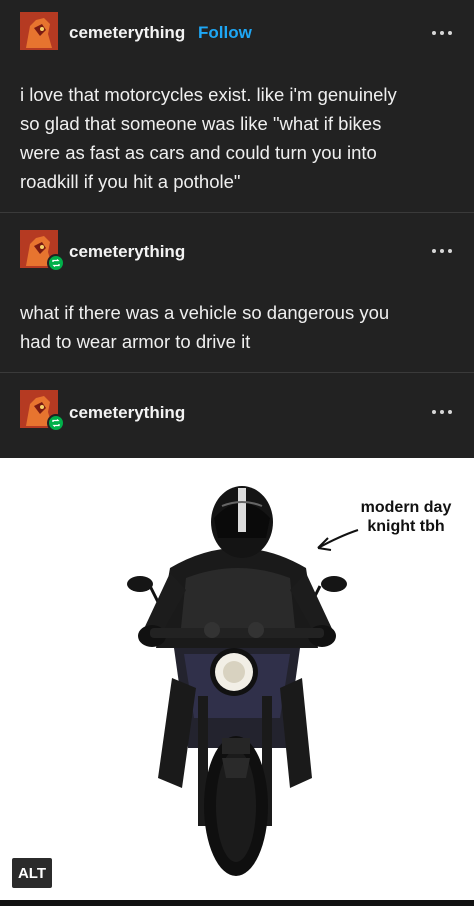 The image size is (474, 906). What do you see at coordinates (135, 341) in the screenshot?
I see `text-line: had to wear armor to drive it` at bounding box center [135, 341].